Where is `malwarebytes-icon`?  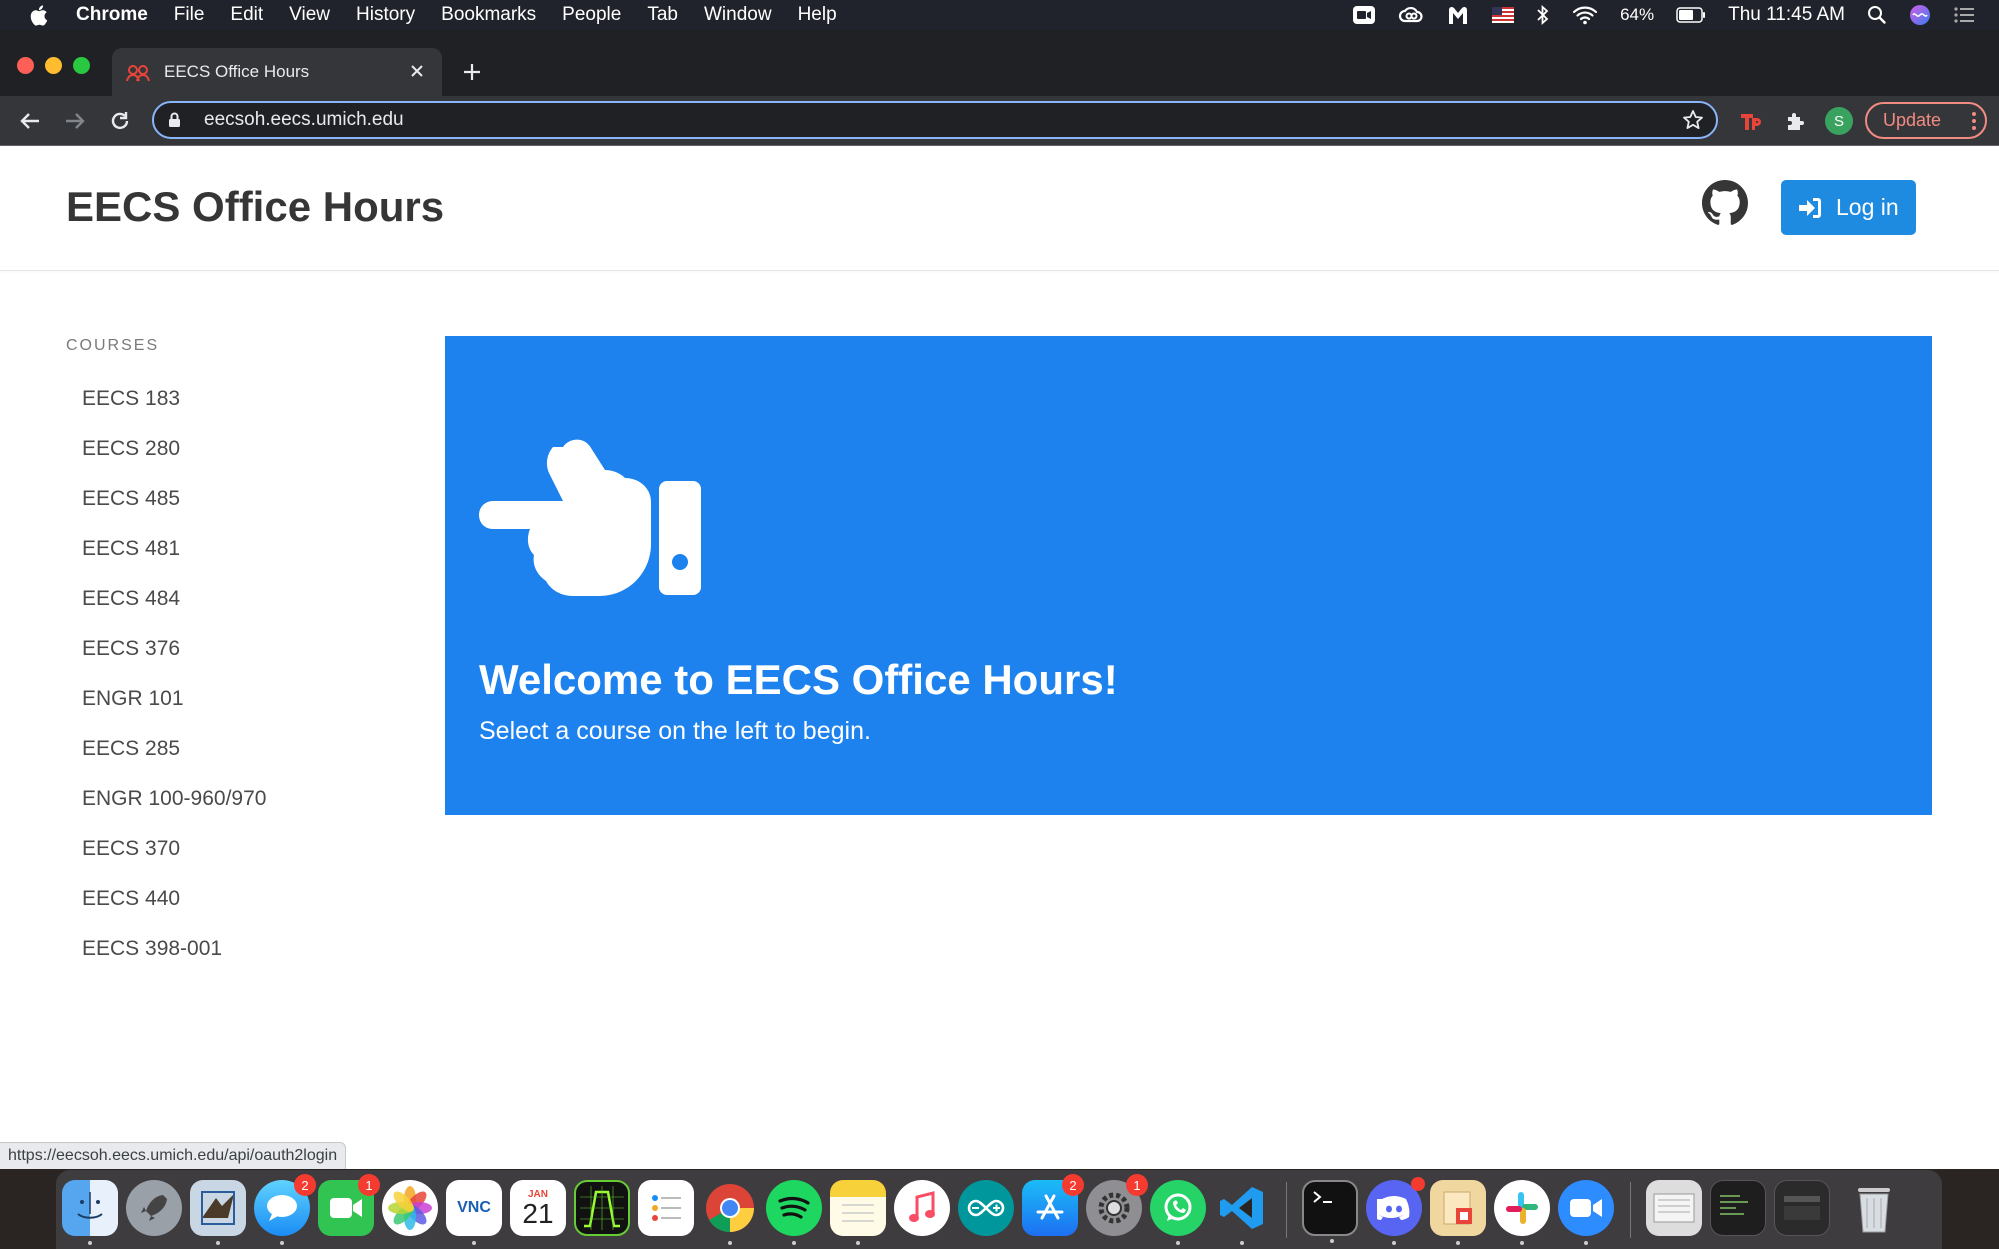 malwarebytes-icon is located at coordinates (1458, 15).